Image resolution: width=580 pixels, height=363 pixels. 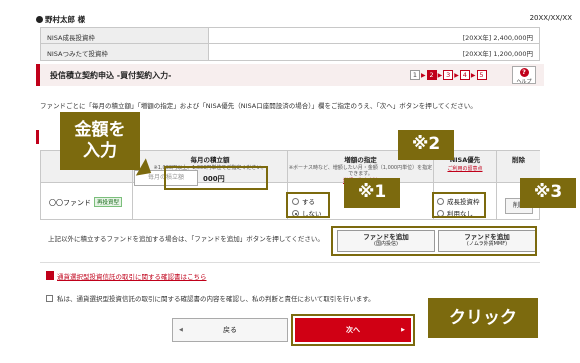 What do you see at coordinates (308, 205) in the screenshot?
I see `increase-highlight-box` at bounding box center [308, 205].